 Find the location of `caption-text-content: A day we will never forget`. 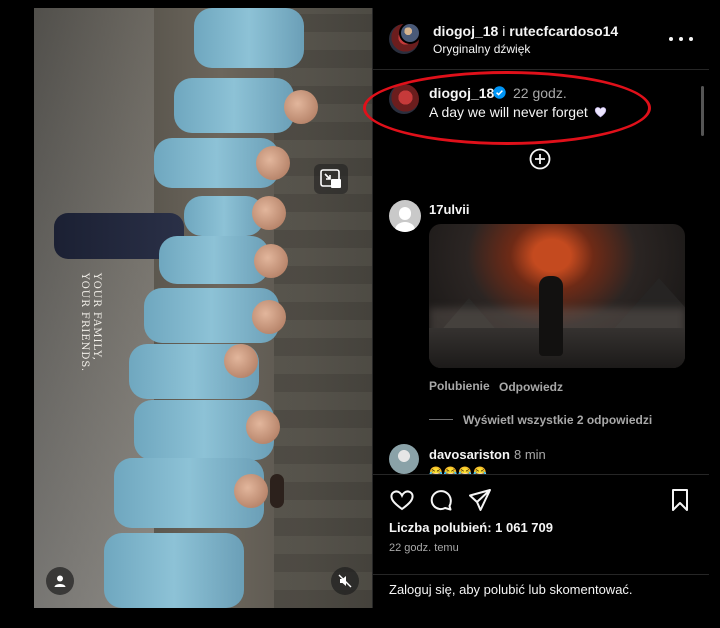

caption-text-content: A day we will never forget is located at coordinates (508, 112).